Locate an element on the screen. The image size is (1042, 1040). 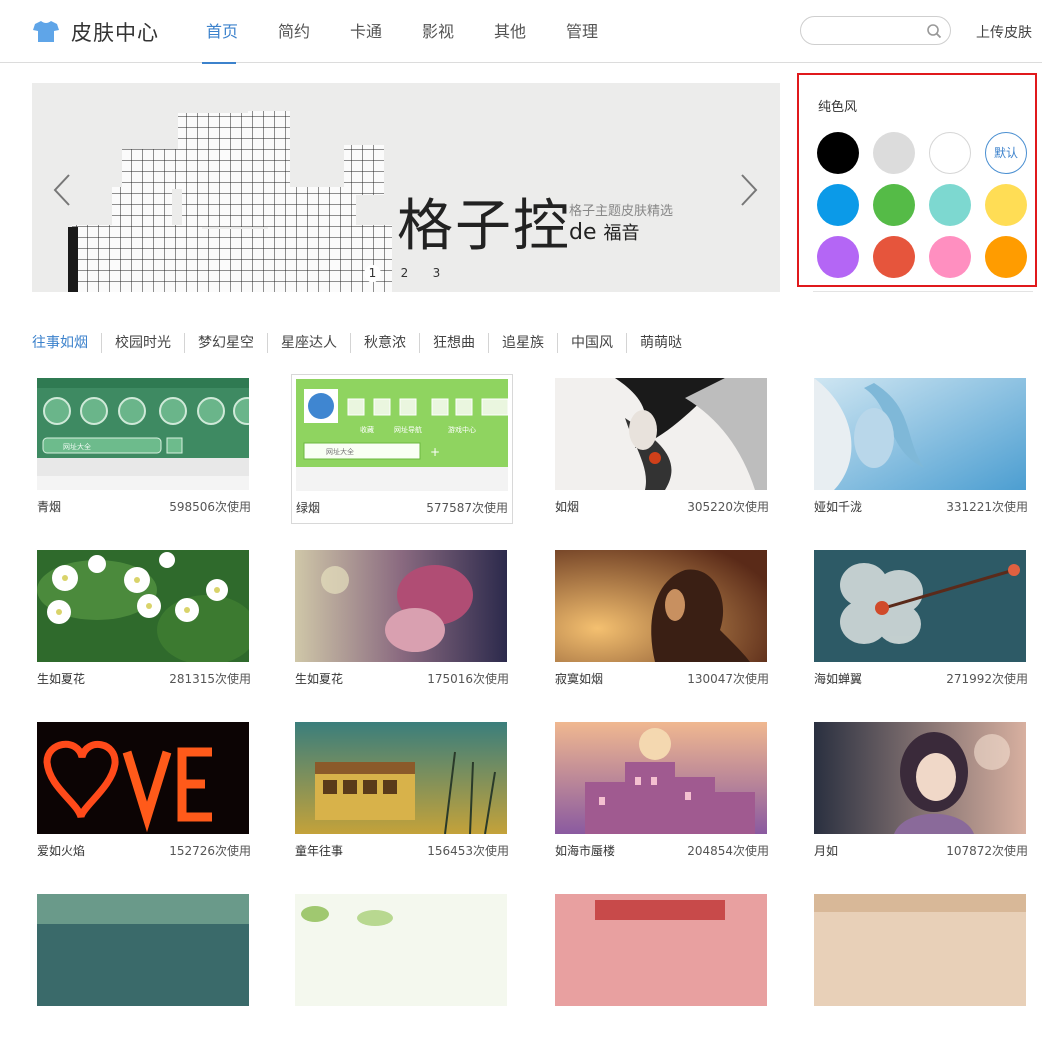
next-arrow-icon is located at coordinates (749, 190).